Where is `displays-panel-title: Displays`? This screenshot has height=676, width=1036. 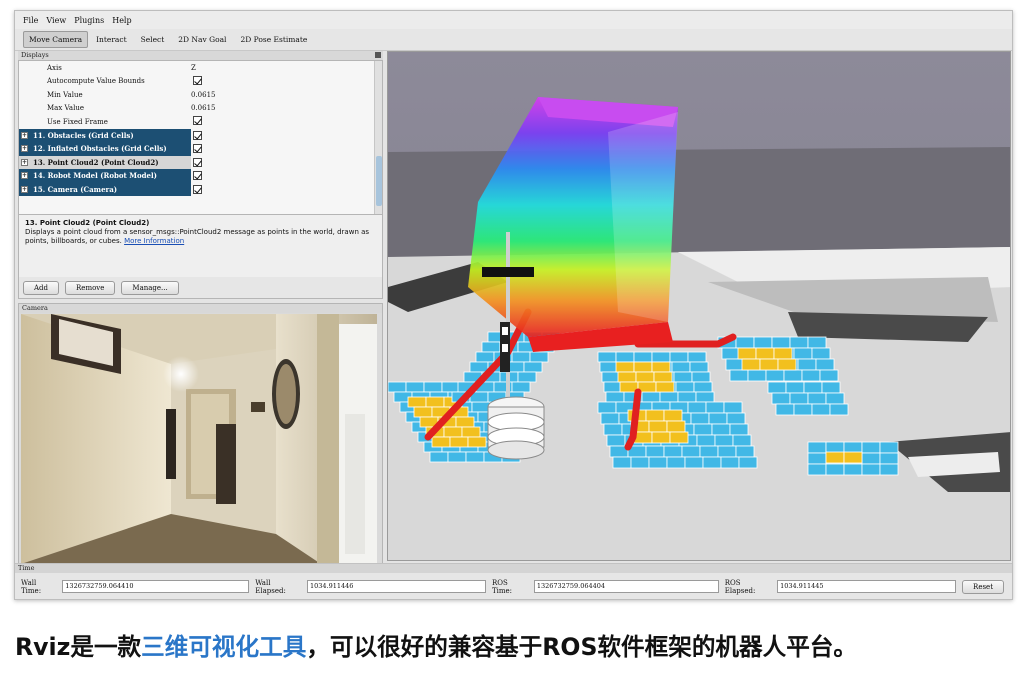 displays-panel-title: Displays is located at coordinates (200, 55).